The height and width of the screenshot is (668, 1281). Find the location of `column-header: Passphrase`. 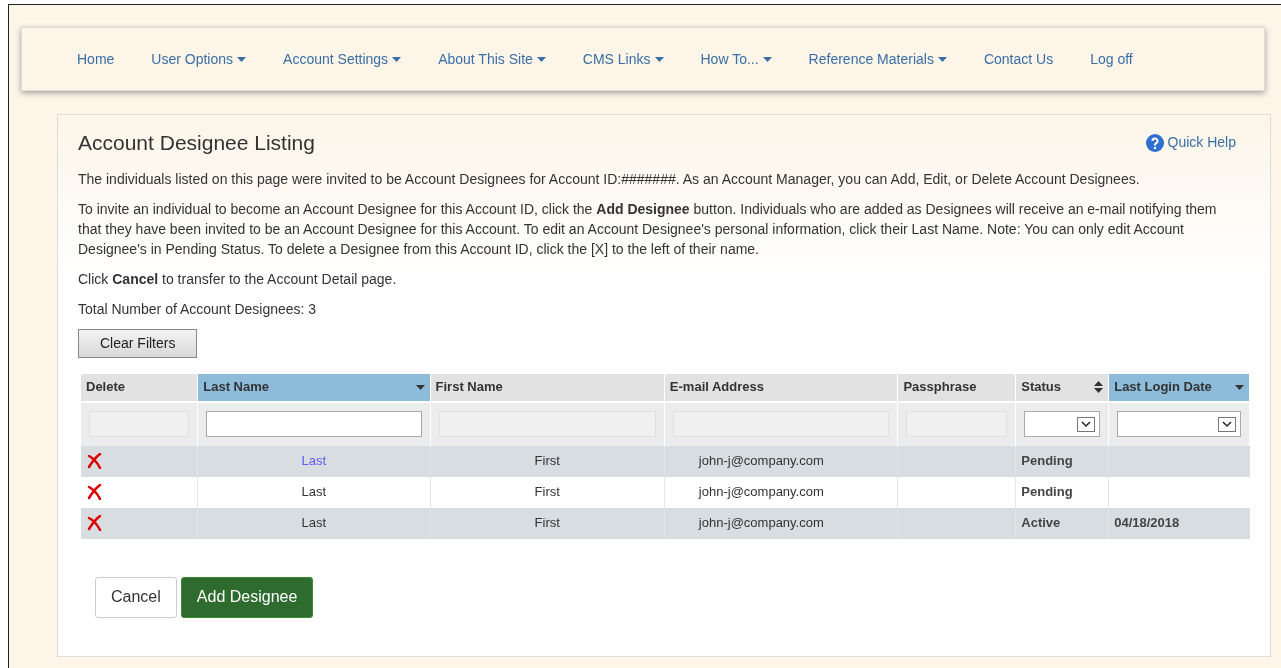

column-header: Passphrase is located at coordinates (956, 387).